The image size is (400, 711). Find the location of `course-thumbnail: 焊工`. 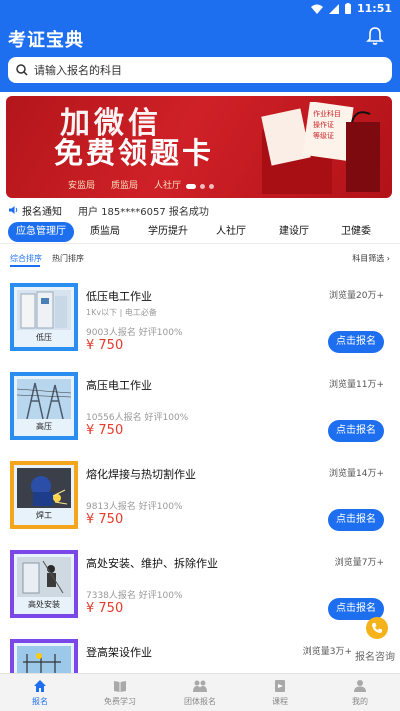

course-thumbnail: 焊工 is located at coordinates (44, 495).